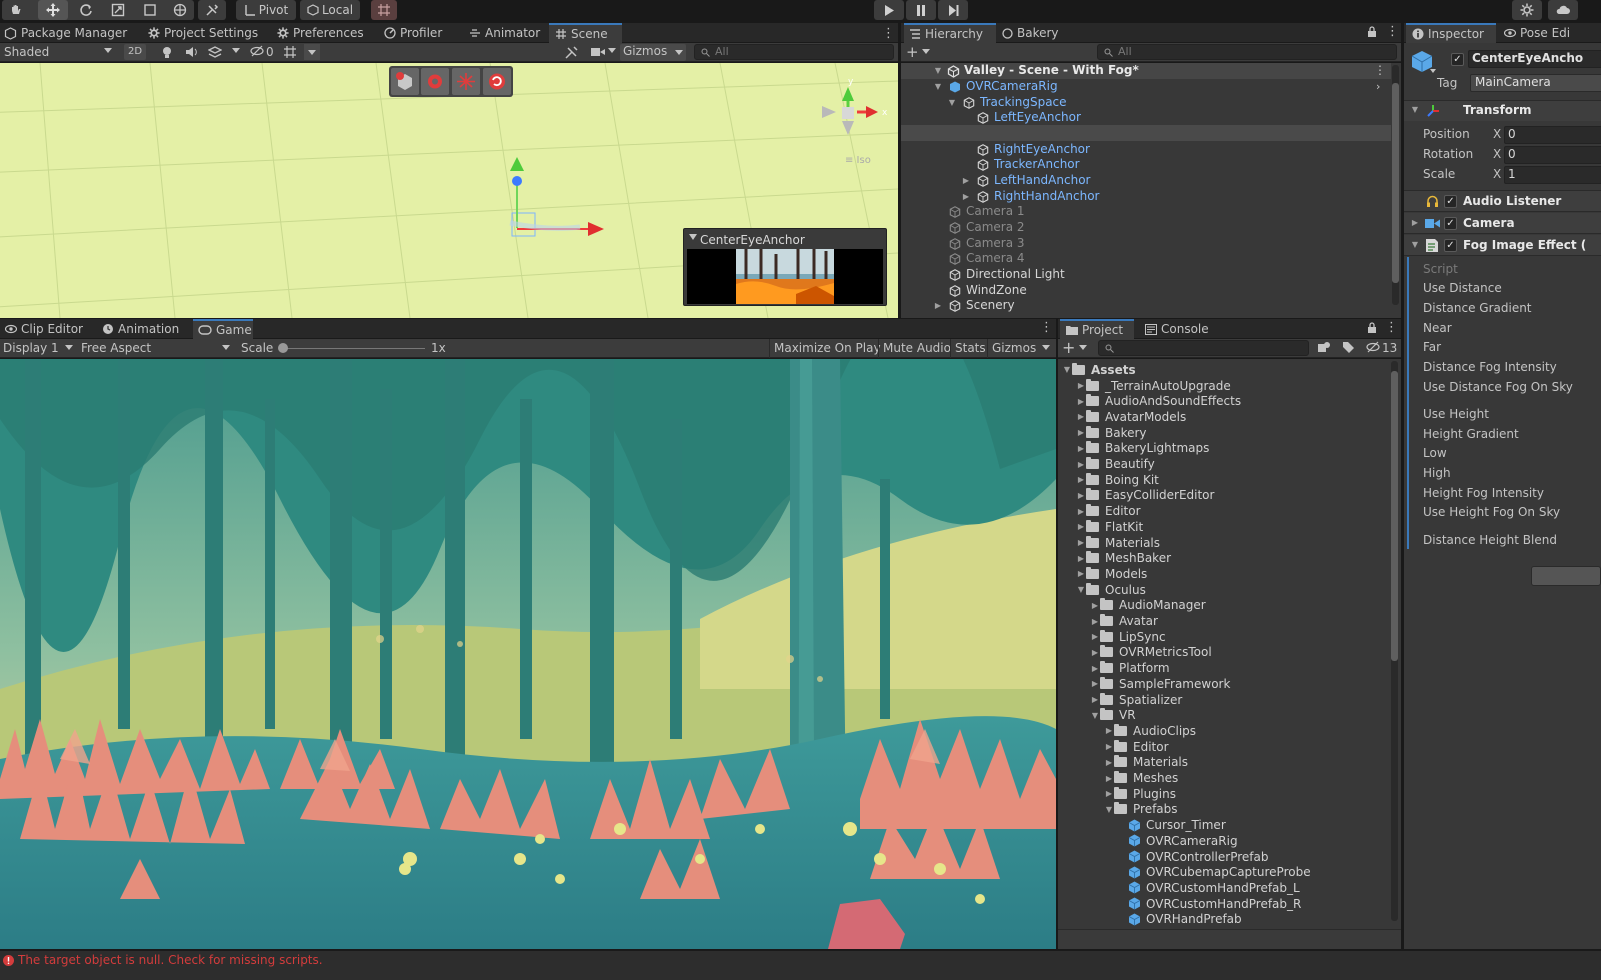 The width and height of the screenshot is (1601, 980). Describe the element at coordinates (223, 329) in the screenshot. I see `tab-game: Game` at that location.